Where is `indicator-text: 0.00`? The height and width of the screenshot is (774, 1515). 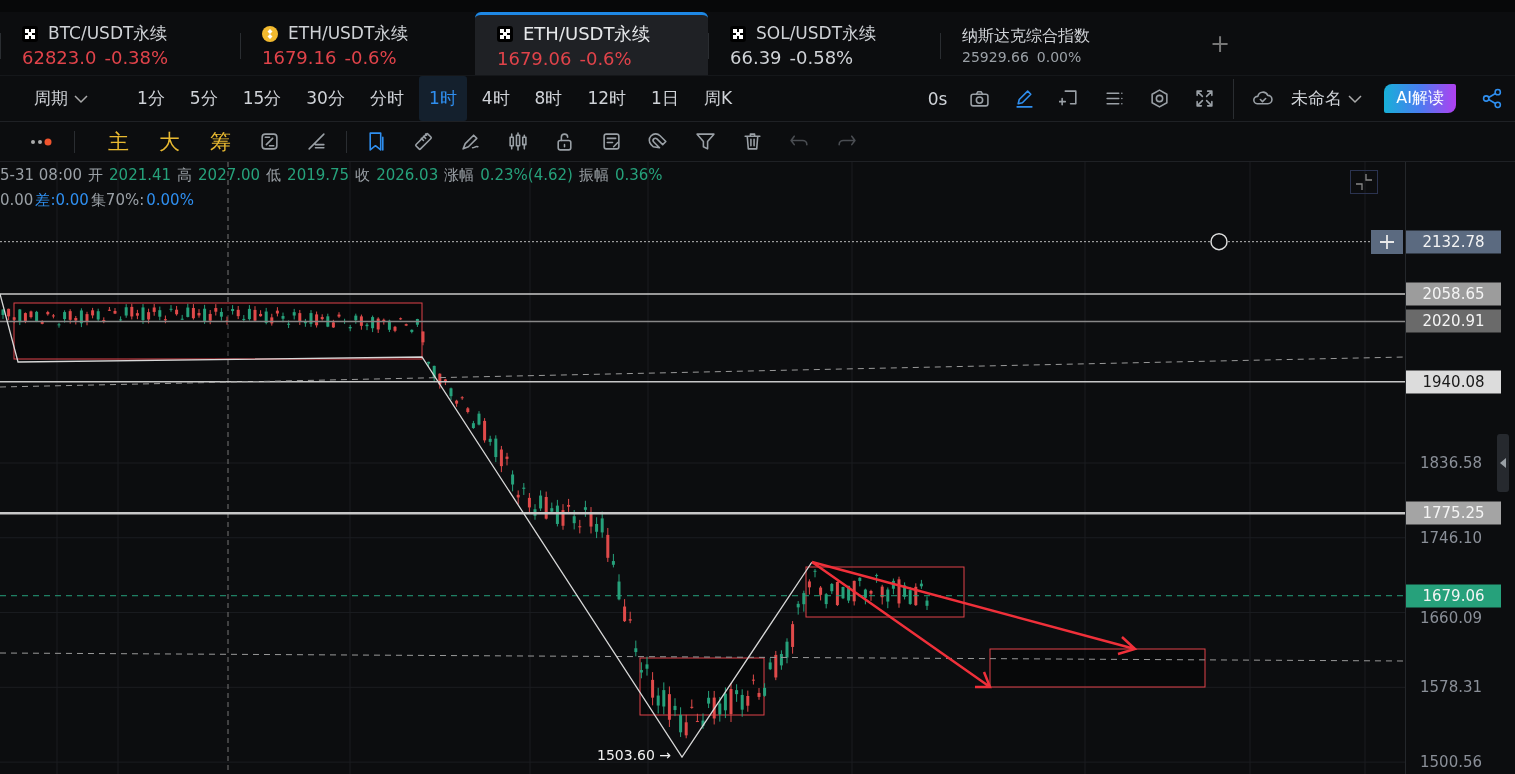 indicator-text: 0.00 is located at coordinates (17, 200).